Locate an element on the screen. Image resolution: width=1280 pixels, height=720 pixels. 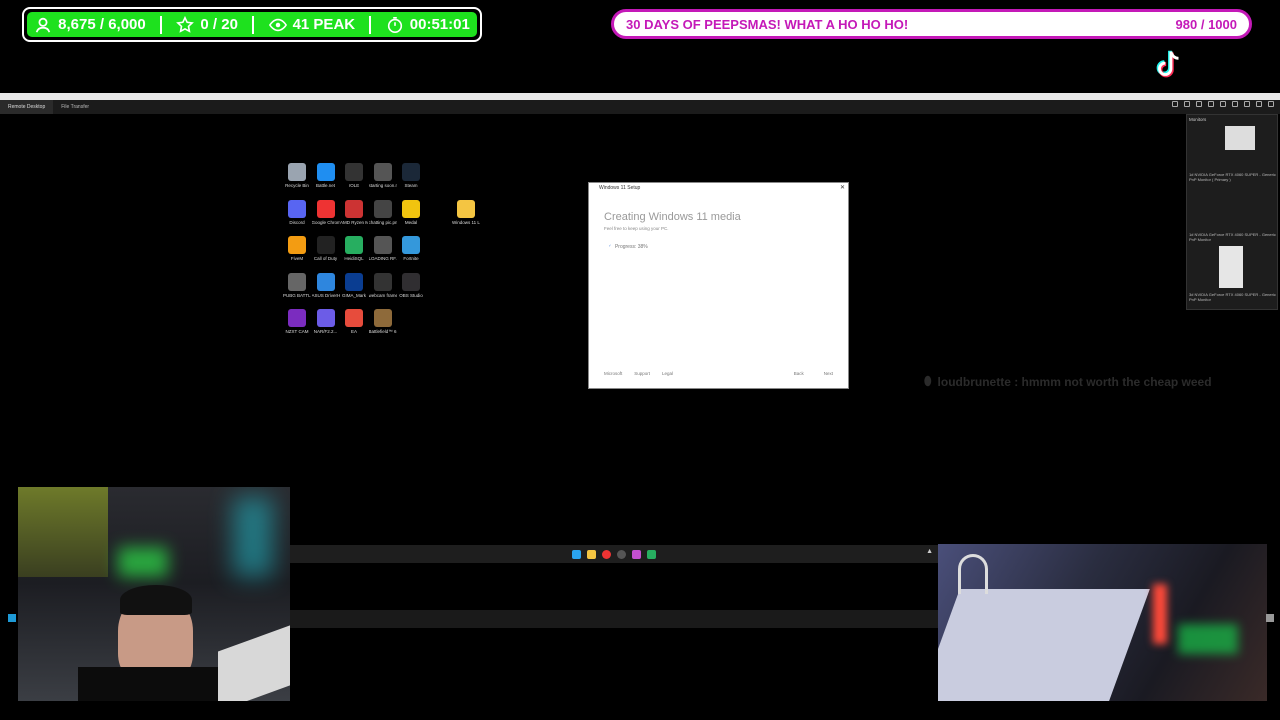
desktop-icon: rOLE is located at coordinates (354, 175).